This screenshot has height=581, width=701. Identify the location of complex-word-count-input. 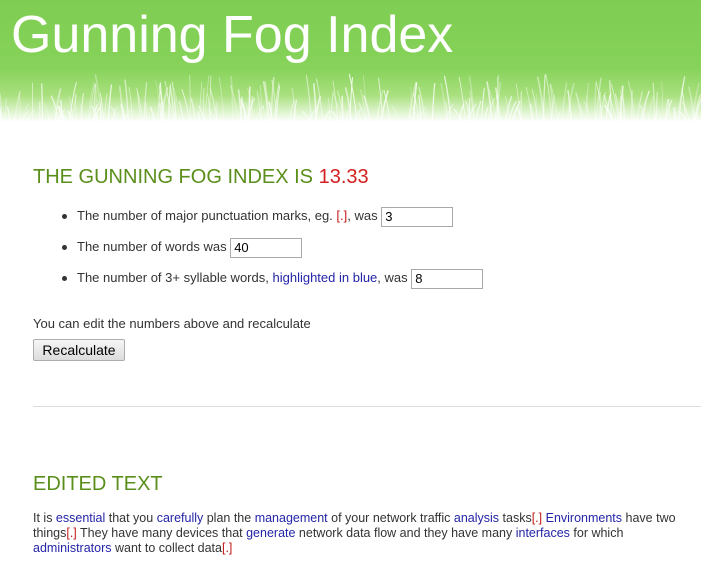
(447, 278).